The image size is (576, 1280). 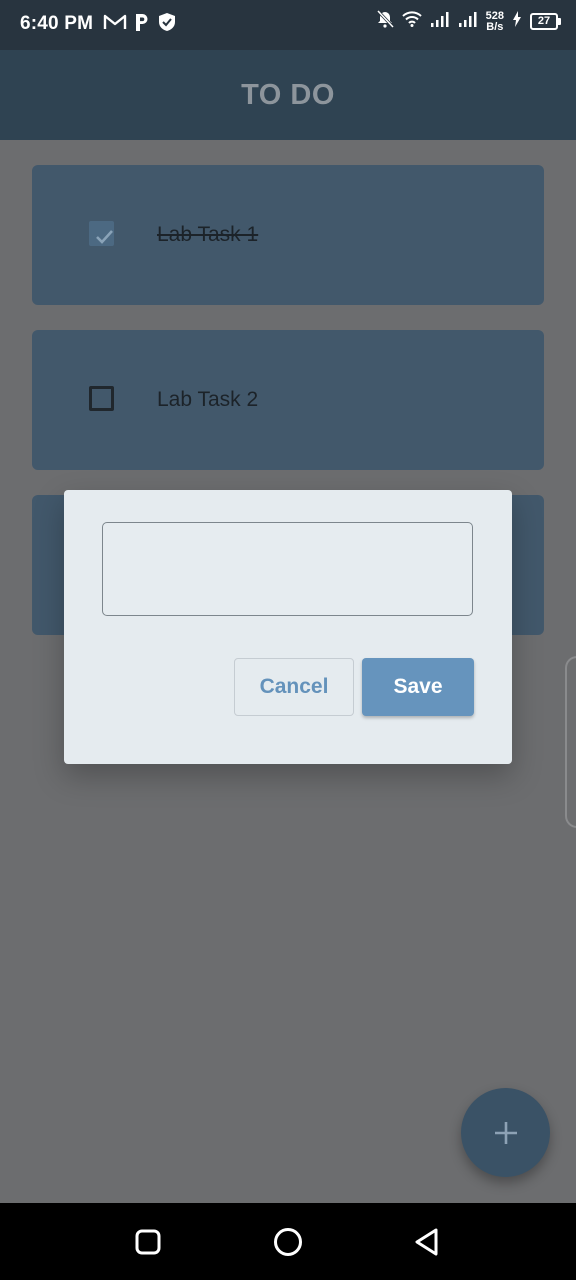 What do you see at coordinates (287, 569) in the screenshot?
I see `task-input` at bounding box center [287, 569].